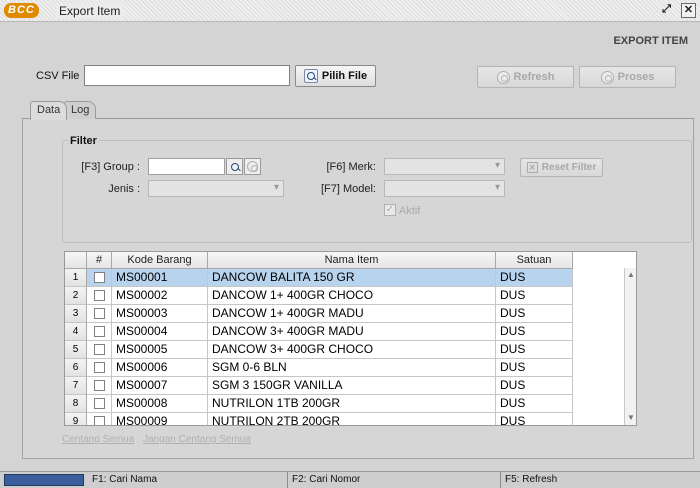 This screenshot has height=488, width=700. Describe the element at coordinates (503, 77) in the screenshot. I see `refresh-icon` at that location.